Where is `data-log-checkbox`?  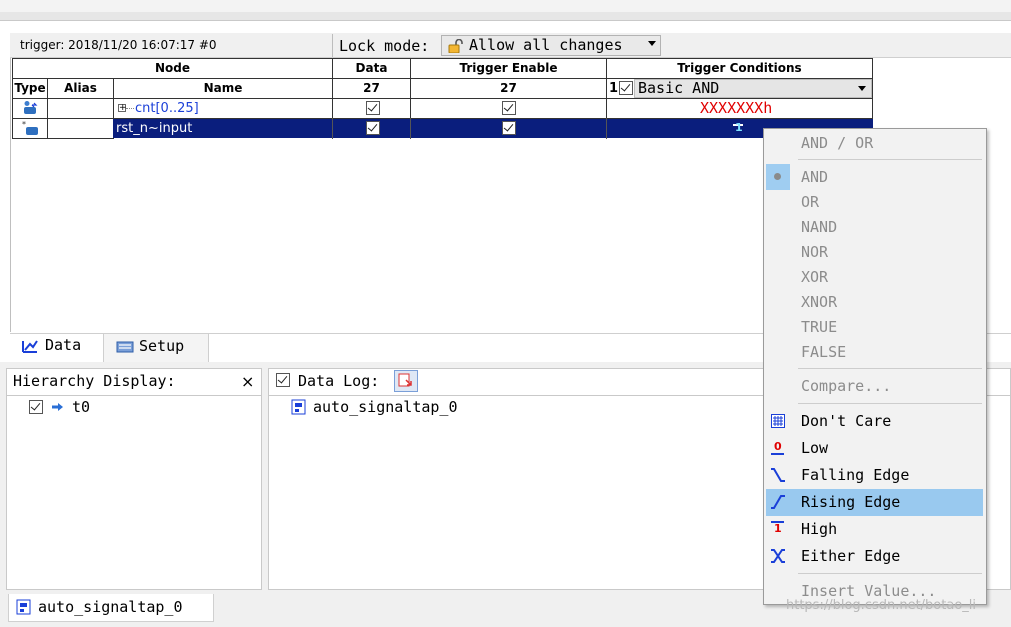
data-log-checkbox is located at coordinates (283, 380).